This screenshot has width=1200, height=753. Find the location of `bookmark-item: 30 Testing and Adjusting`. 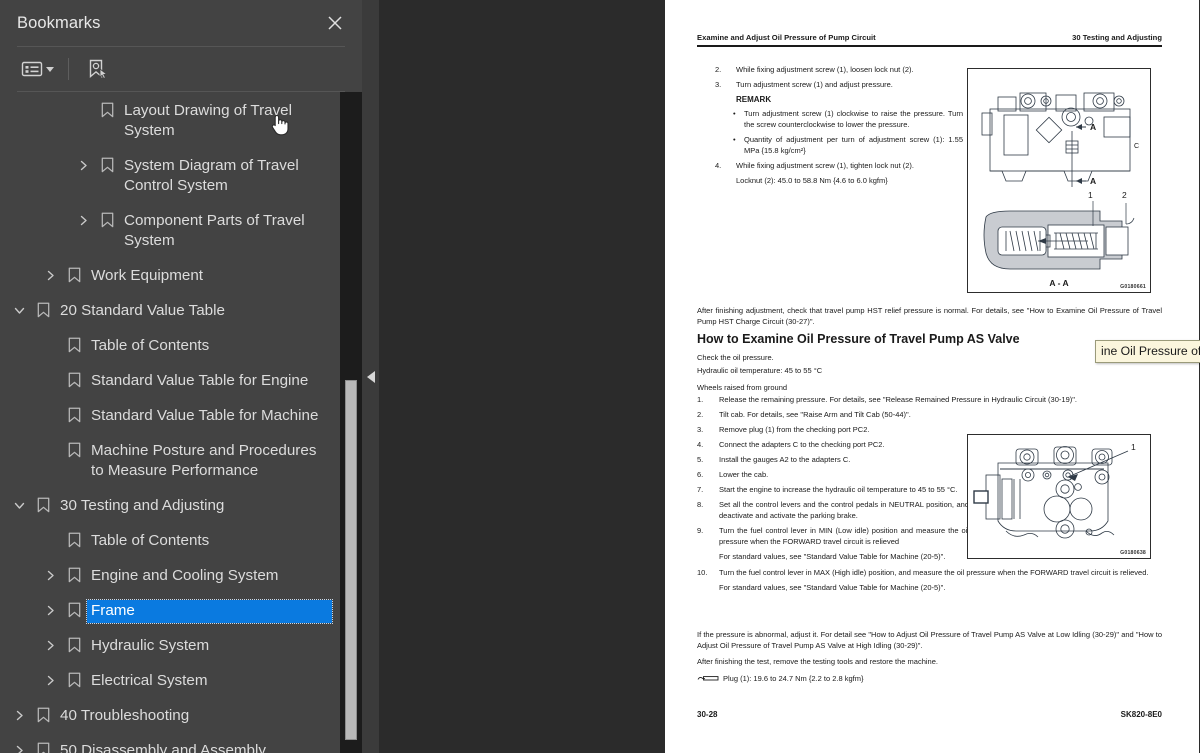

bookmark-item: 30 Testing and Adjusting is located at coordinates (170, 506).